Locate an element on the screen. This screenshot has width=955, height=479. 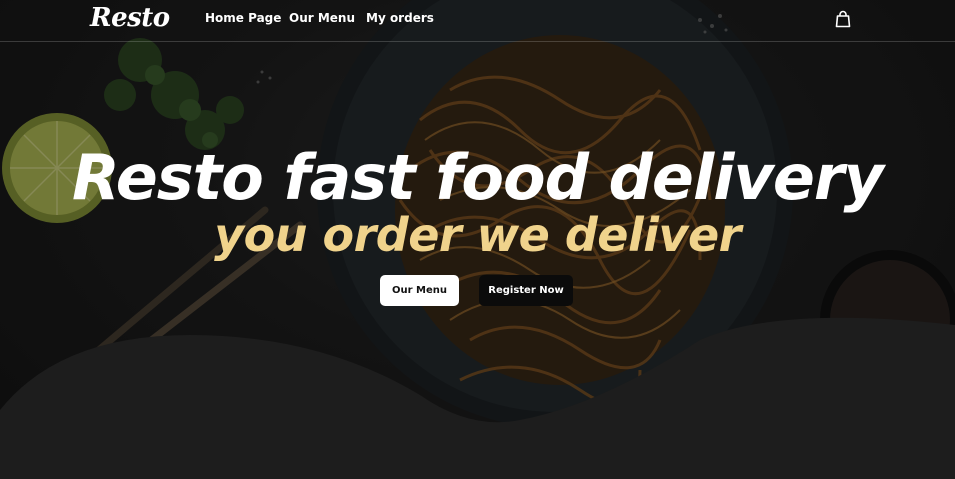
nav-link-our-menu: Our Menu is located at coordinates (322, 18).